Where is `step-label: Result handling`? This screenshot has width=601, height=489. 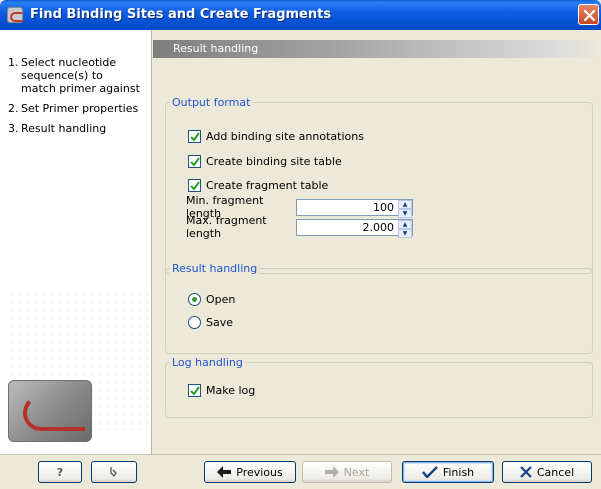
step-label: Result handling is located at coordinates (64, 128).